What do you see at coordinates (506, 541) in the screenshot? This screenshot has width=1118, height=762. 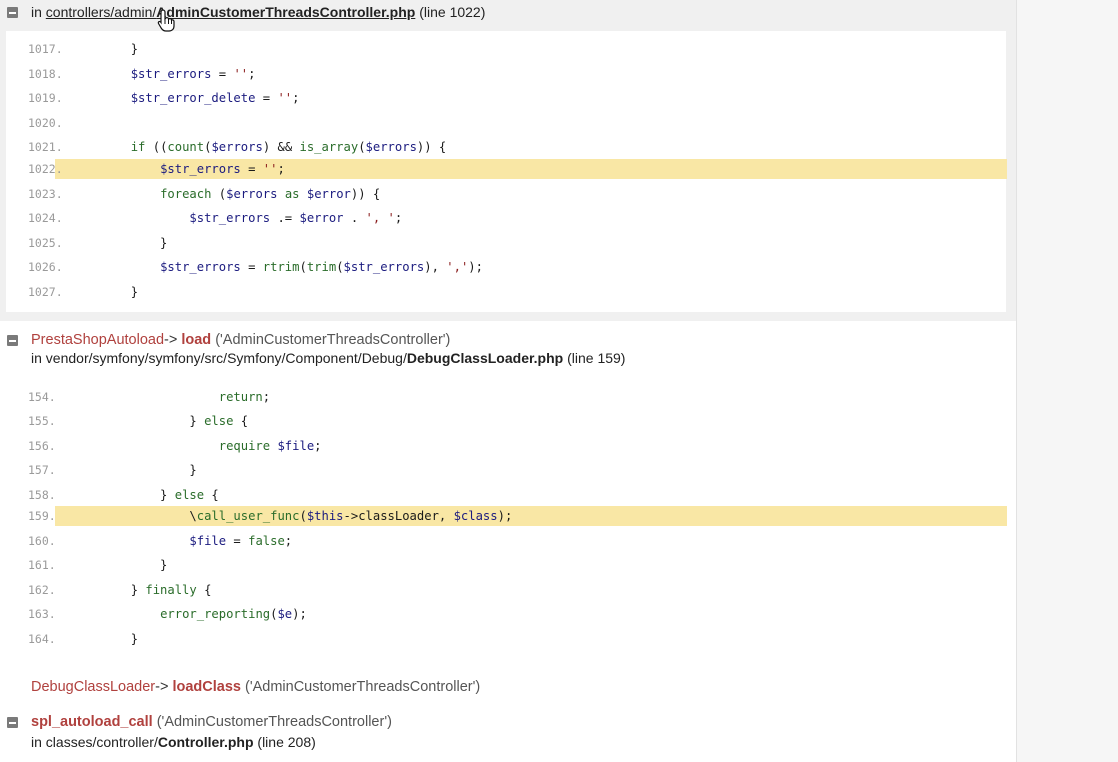 I see `code-line: 160. $file = false;` at bounding box center [506, 541].